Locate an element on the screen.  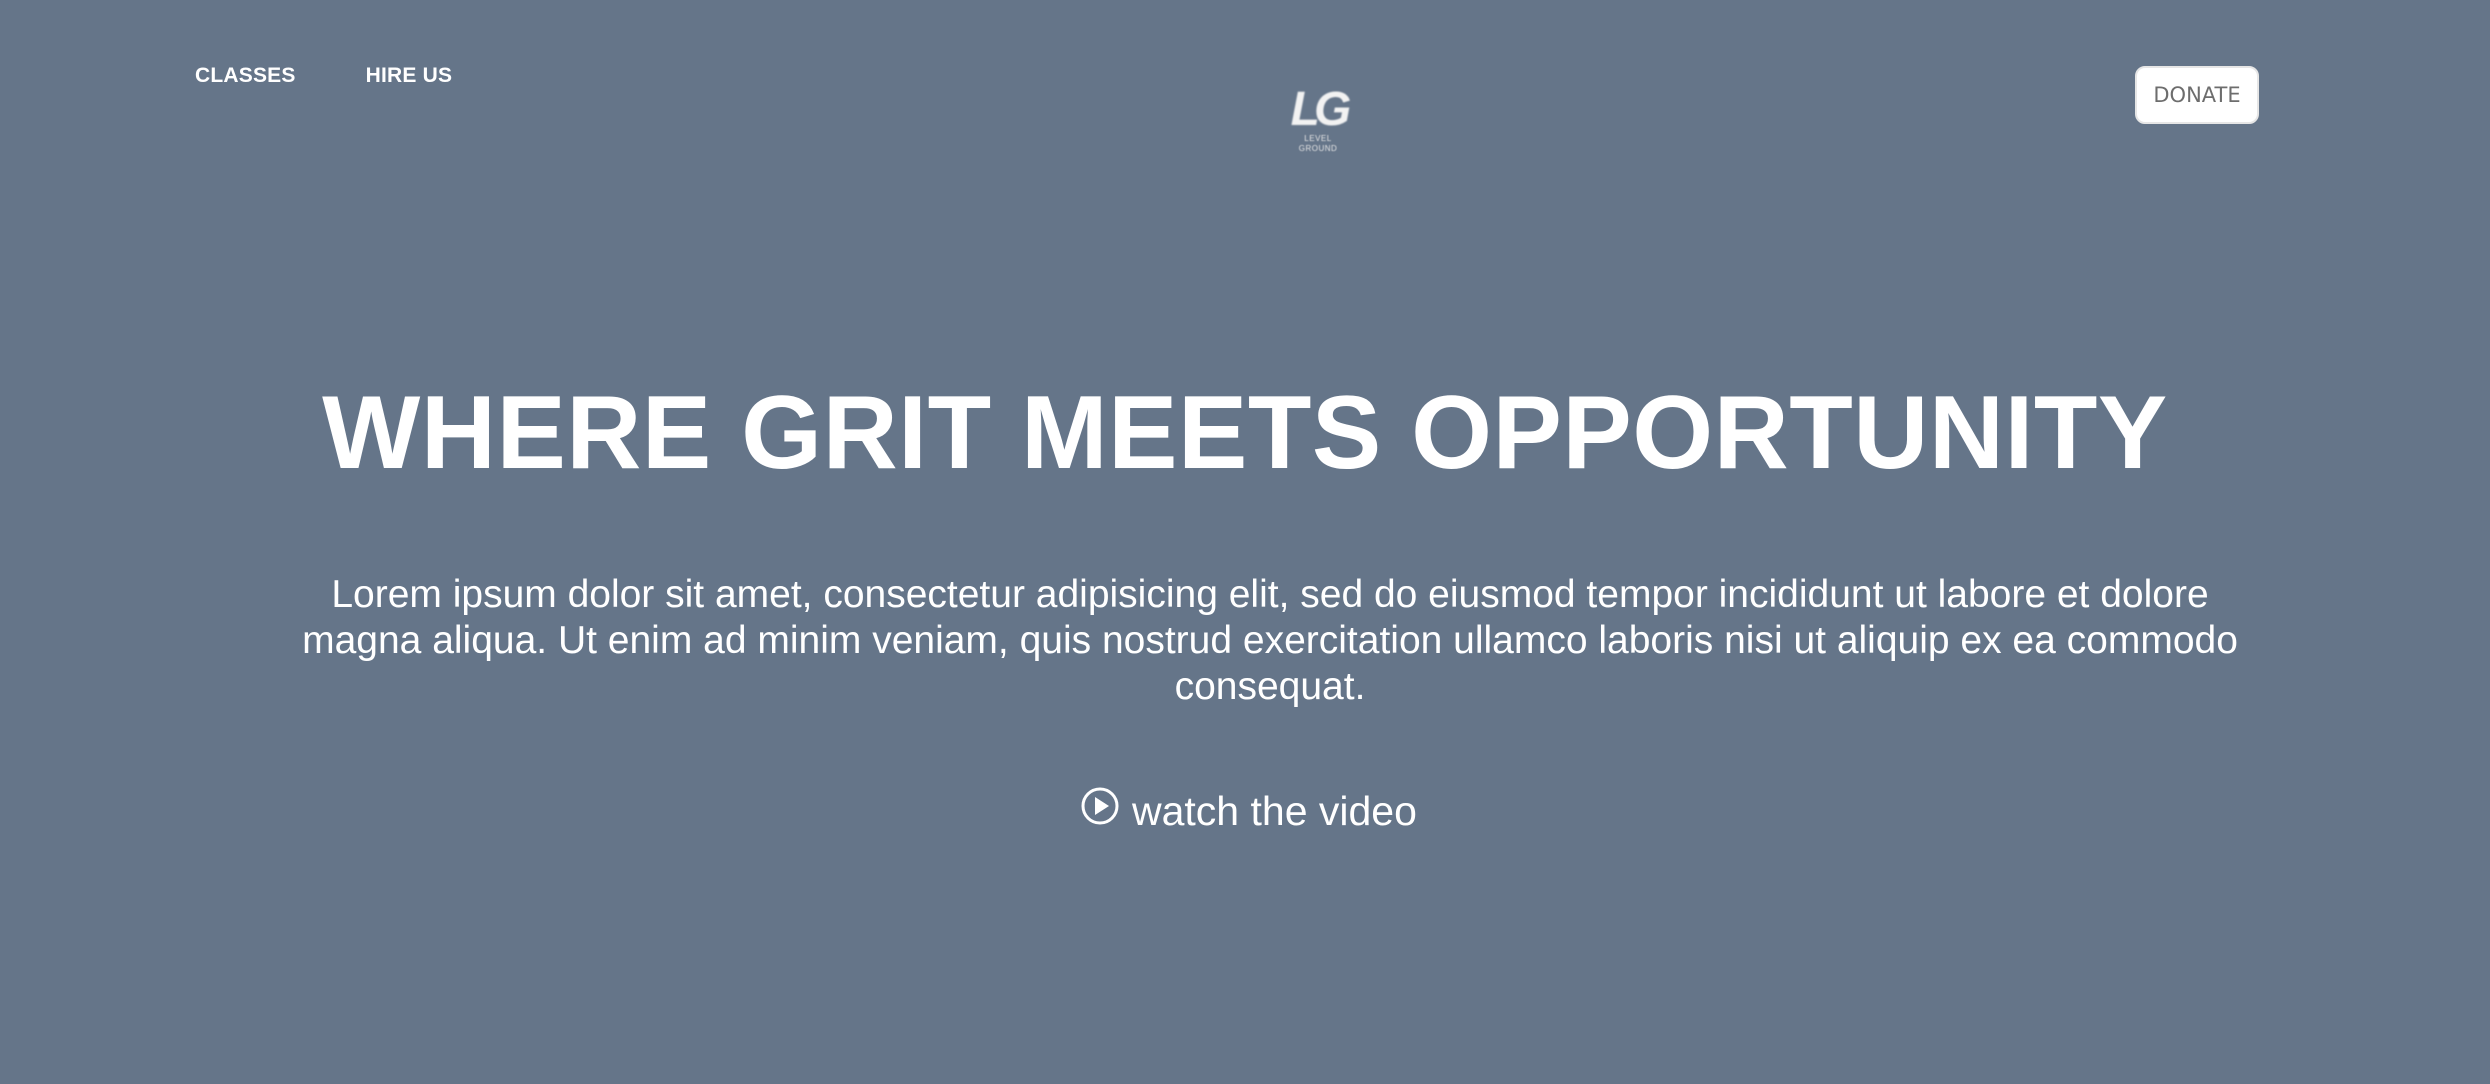
donate-button: DONATE is located at coordinates (2197, 95).